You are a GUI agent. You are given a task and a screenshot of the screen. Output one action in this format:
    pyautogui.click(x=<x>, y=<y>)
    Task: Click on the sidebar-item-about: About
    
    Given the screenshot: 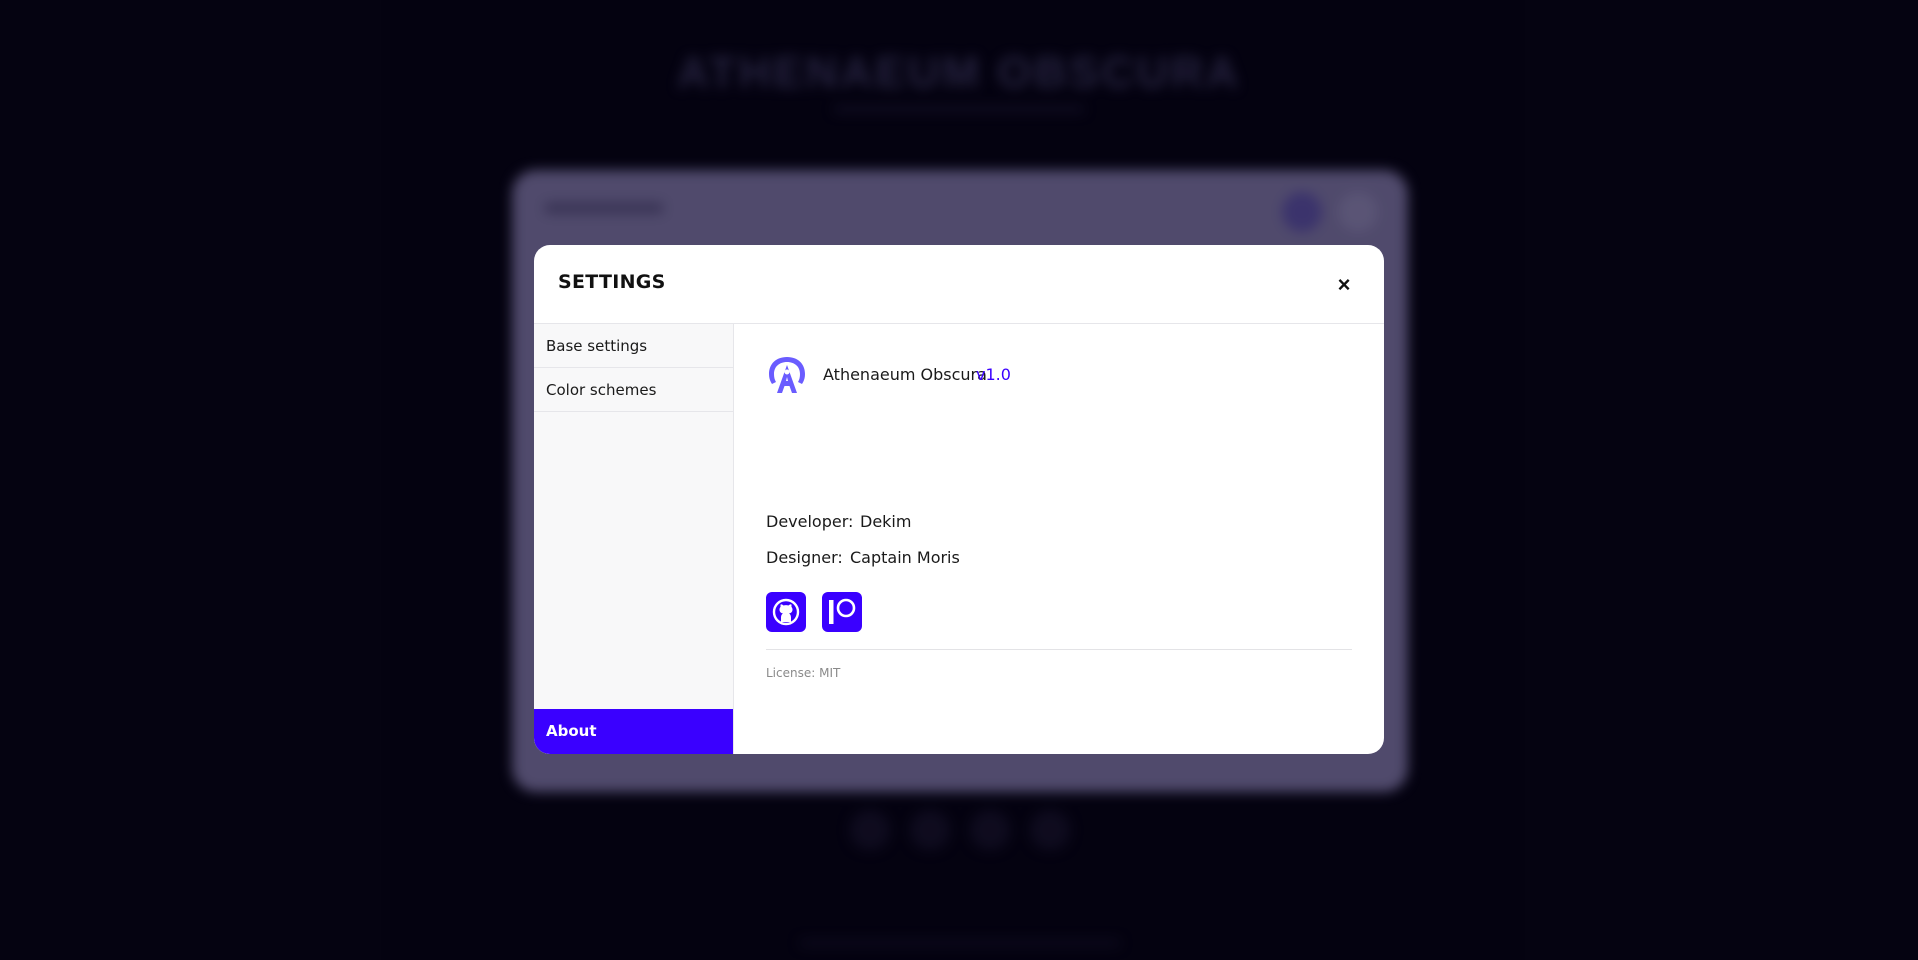 What is the action you would take?
    pyautogui.click(x=633, y=731)
    